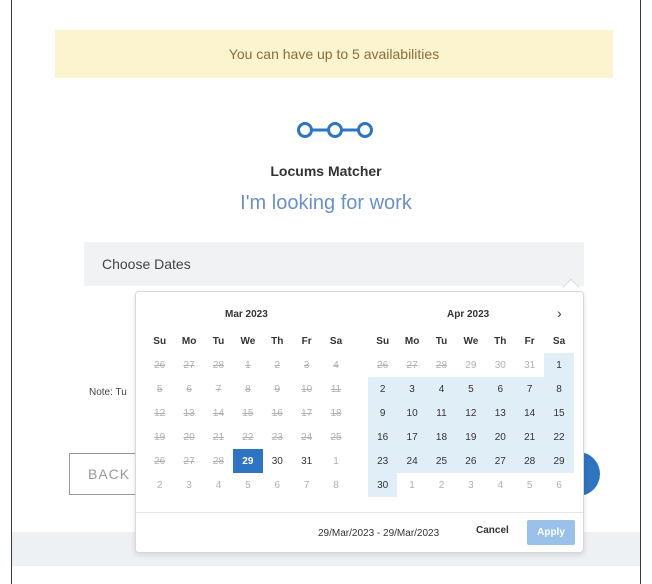 Image resolution: width=652 pixels, height=584 pixels. I want to click on calendar-day: 9, so click(383, 413).